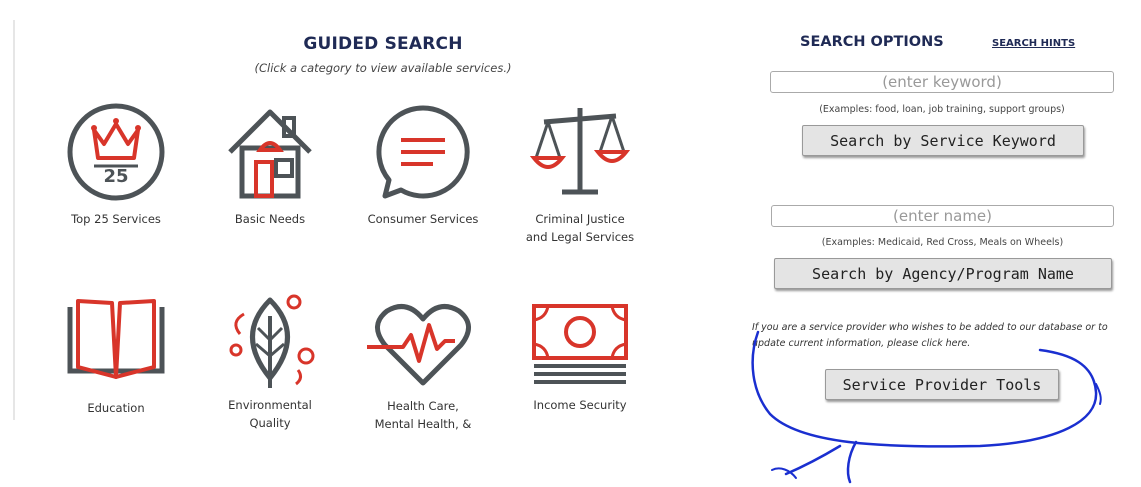 The height and width of the screenshot is (487, 1141). I want to click on category-criminal-justice: Criminal Justice and Legal Services, so click(580, 173).